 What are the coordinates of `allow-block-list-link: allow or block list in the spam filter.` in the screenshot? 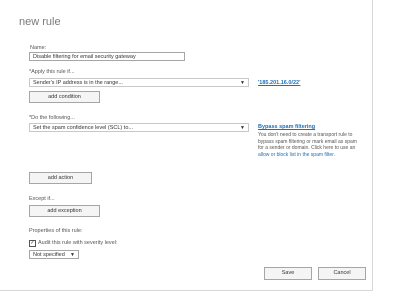 It's located at (296, 155).